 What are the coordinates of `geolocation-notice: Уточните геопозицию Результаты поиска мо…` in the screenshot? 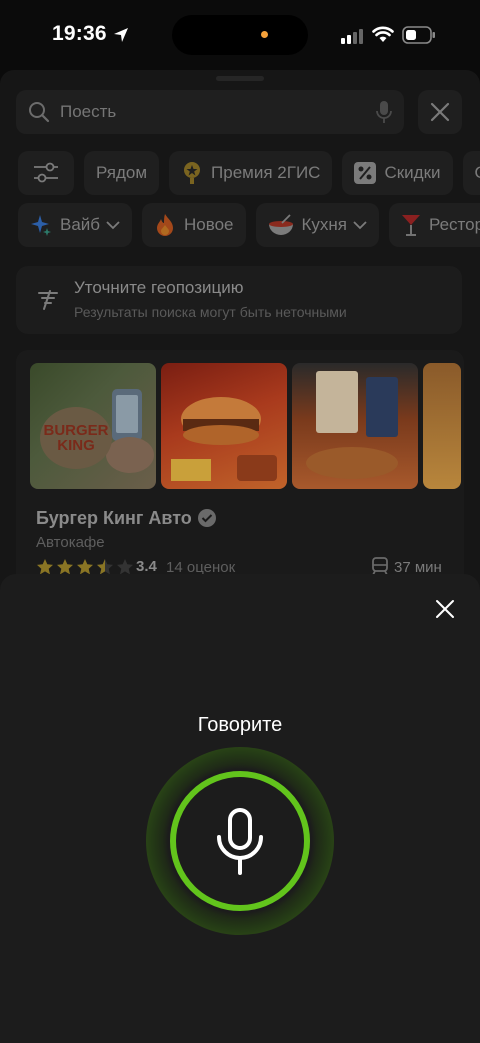 It's located at (239, 300).